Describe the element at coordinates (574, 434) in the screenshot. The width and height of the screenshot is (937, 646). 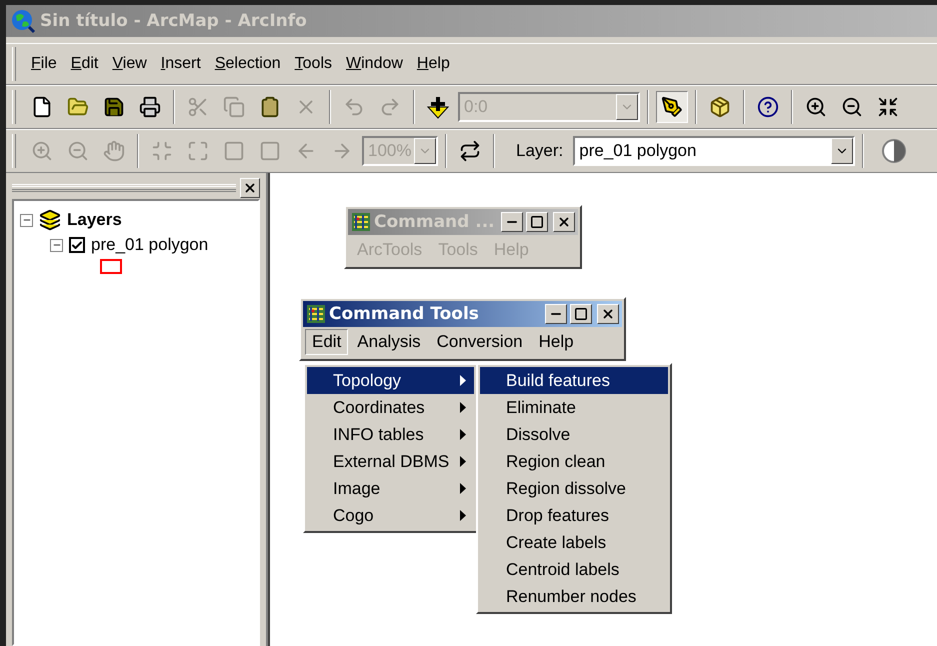
I see `menu-item: Dissolve` at that location.